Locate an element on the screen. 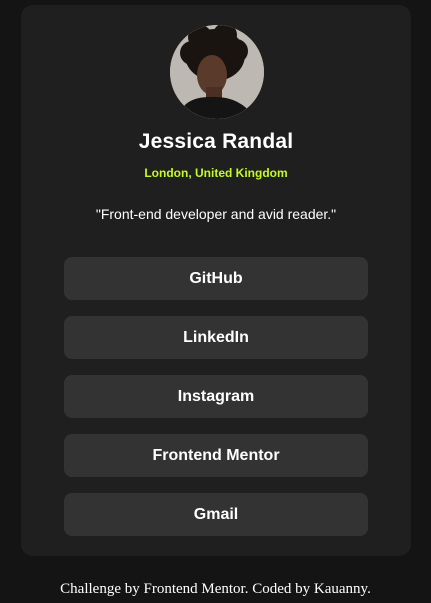 This screenshot has height=603, width=431. github-link-button: GitHub is located at coordinates (216, 278).